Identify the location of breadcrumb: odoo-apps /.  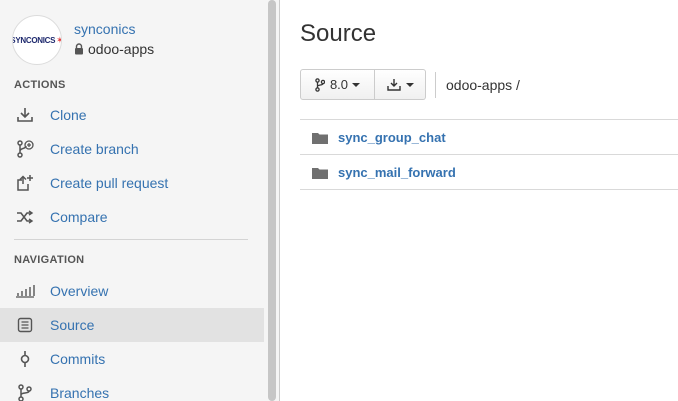
(483, 85).